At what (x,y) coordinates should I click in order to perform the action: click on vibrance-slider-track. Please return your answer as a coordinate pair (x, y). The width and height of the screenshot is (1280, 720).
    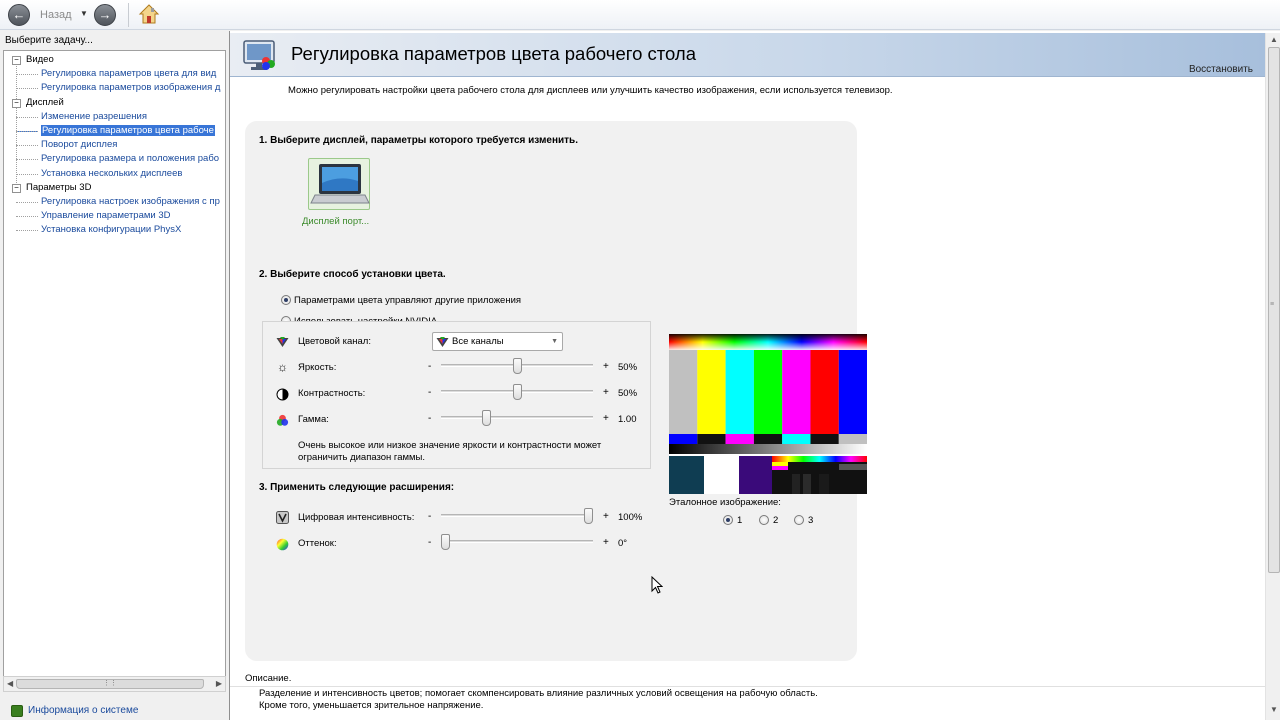
    Looking at the image, I should click on (517, 515).